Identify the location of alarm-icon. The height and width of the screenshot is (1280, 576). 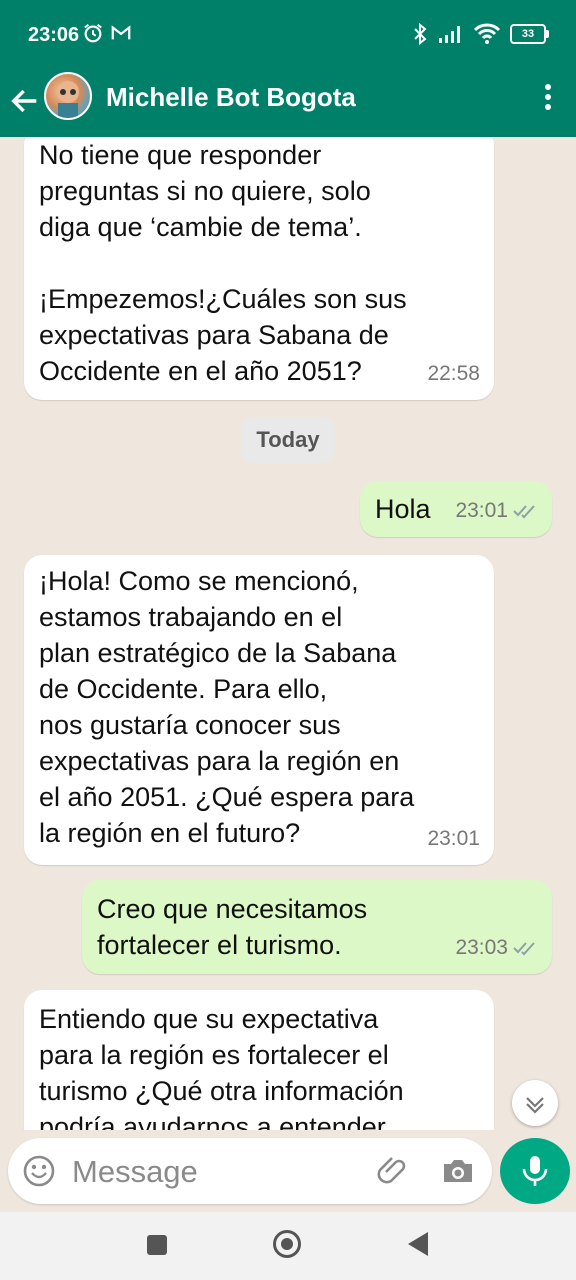
(93, 33).